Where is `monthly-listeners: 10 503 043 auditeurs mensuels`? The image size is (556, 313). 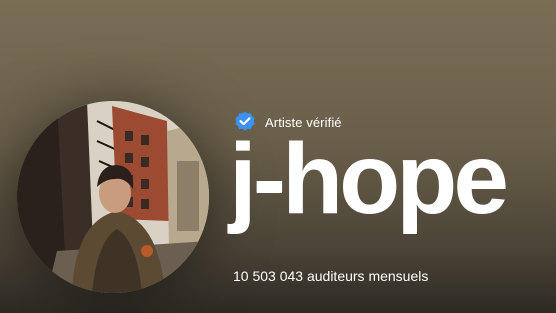
monthly-listeners: 10 503 043 auditeurs mensuels is located at coordinates (331, 276).